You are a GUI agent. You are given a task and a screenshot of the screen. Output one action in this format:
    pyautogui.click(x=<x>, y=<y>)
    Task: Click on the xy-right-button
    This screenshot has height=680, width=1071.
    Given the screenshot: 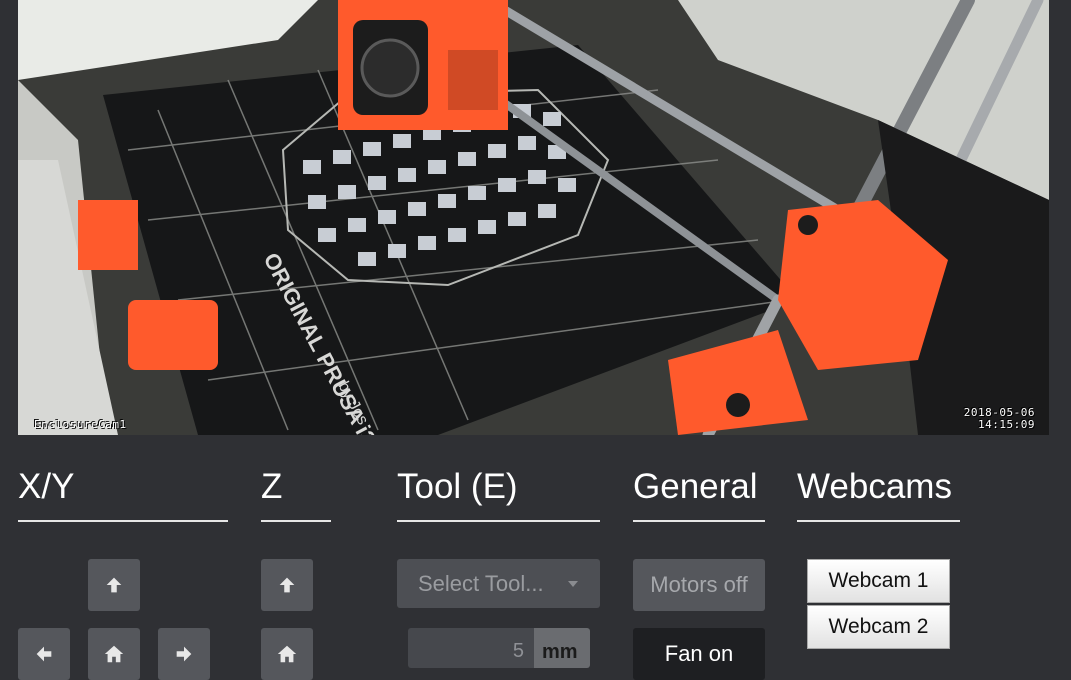 What is the action you would take?
    pyautogui.click(x=184, y=654)
    